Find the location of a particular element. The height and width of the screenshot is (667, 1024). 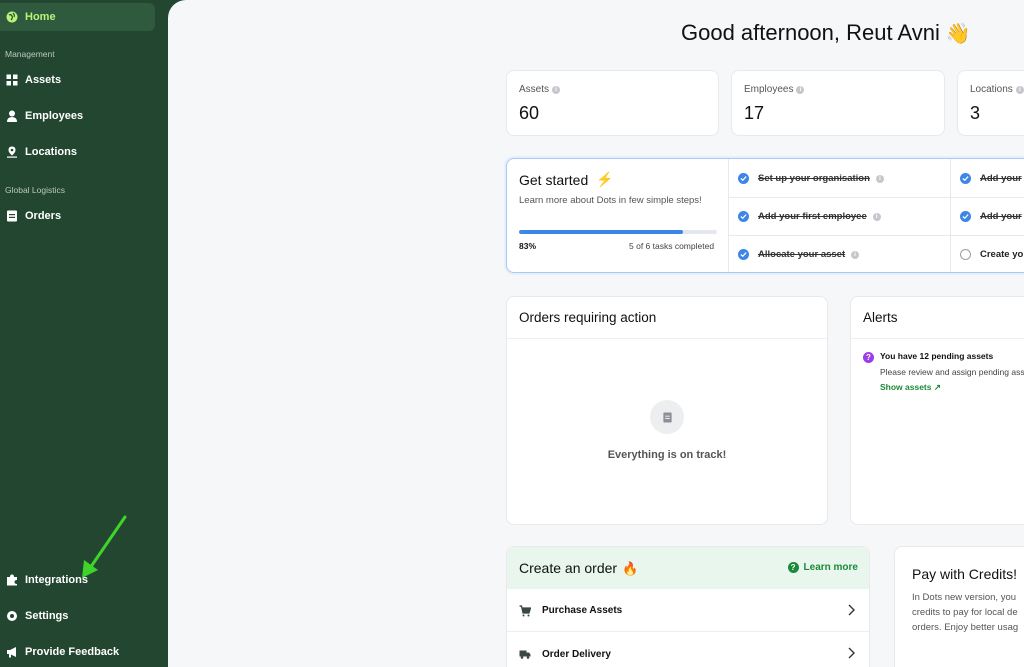

sidebar-item-label: Employees is located at coordinates (54, 116).